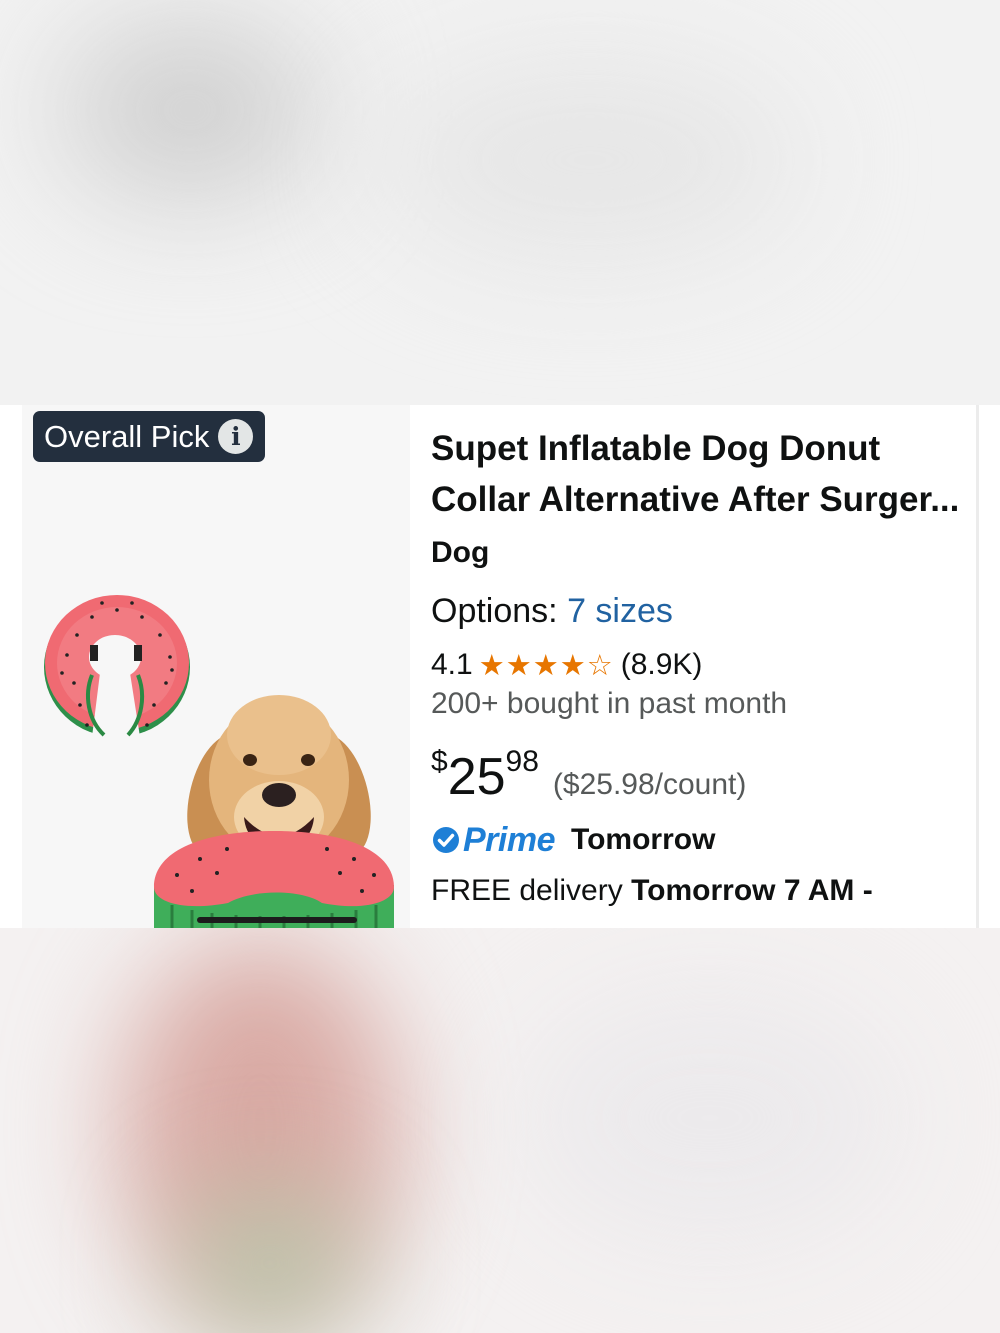  I want to click on rating-count: (8.9K), so click(662, 665).